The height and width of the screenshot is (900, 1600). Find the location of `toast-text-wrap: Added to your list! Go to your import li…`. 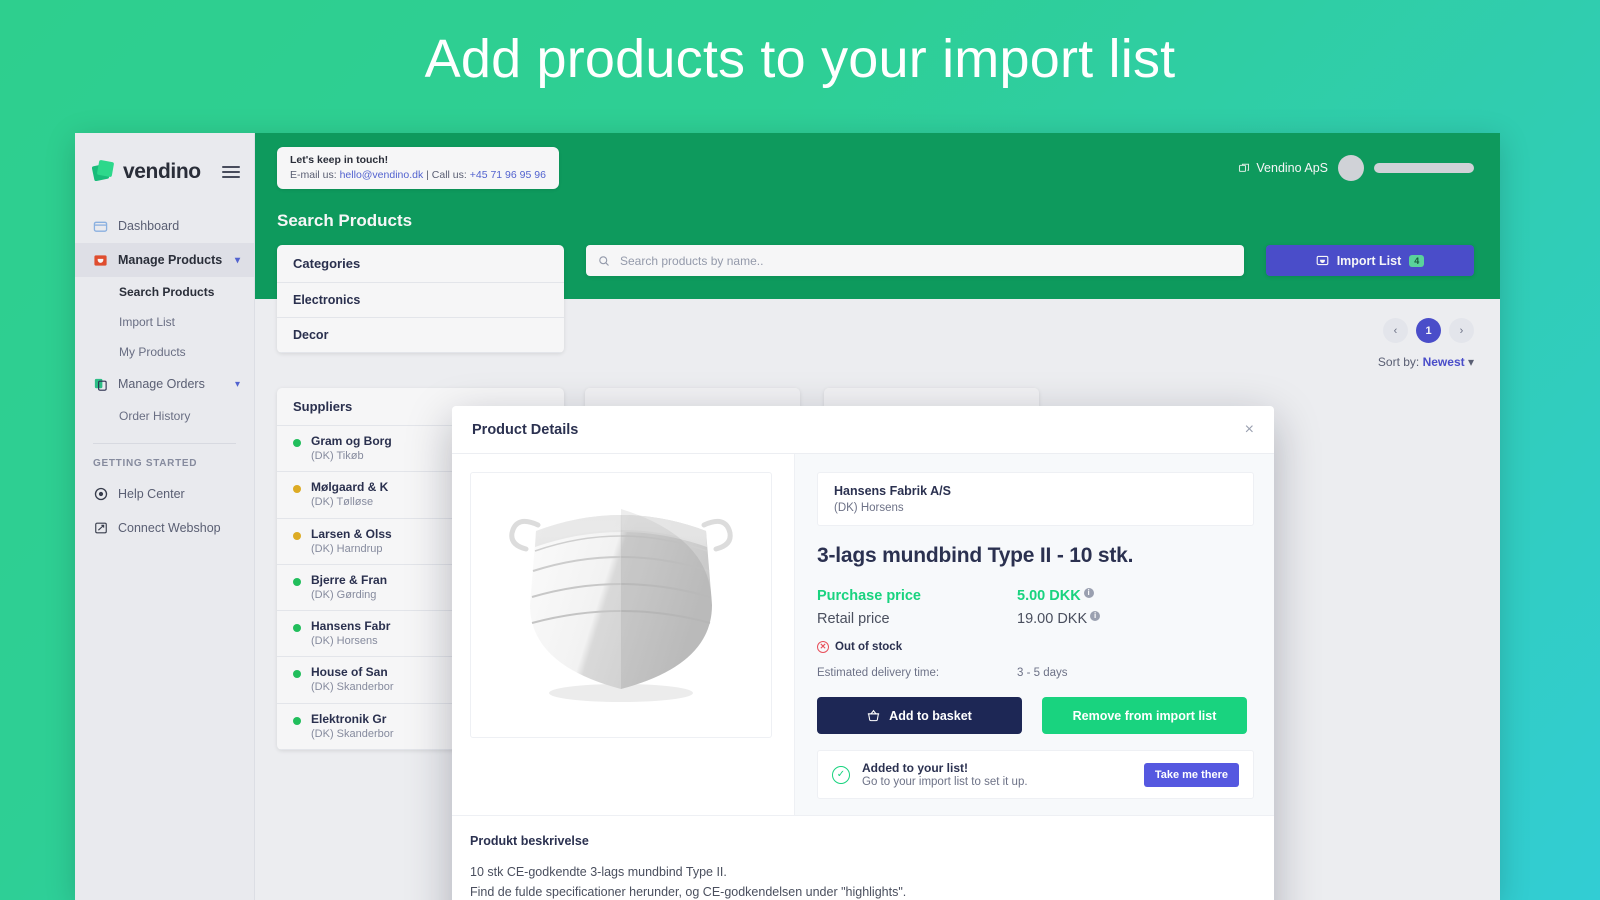

toast-text-wrap: Added to your list! Go to your import li… is located at coordinates (945, 774).